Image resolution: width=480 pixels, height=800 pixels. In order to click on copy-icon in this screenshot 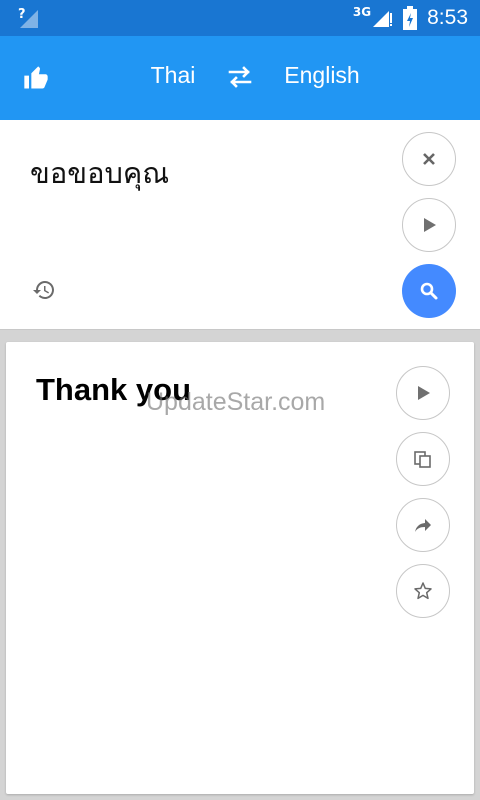, I will do `click(422, 459)`.